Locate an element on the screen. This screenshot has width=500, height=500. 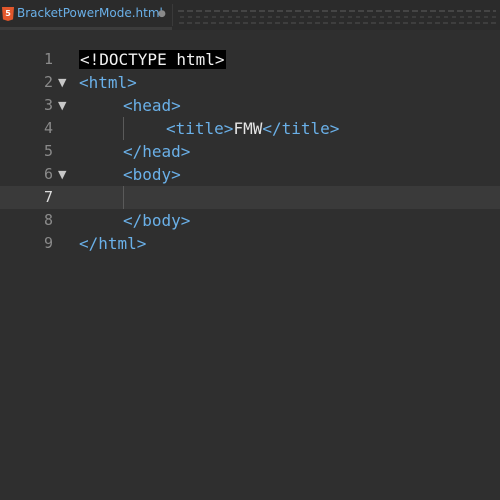
line-content: <body> is located at coordinates (152, 174).